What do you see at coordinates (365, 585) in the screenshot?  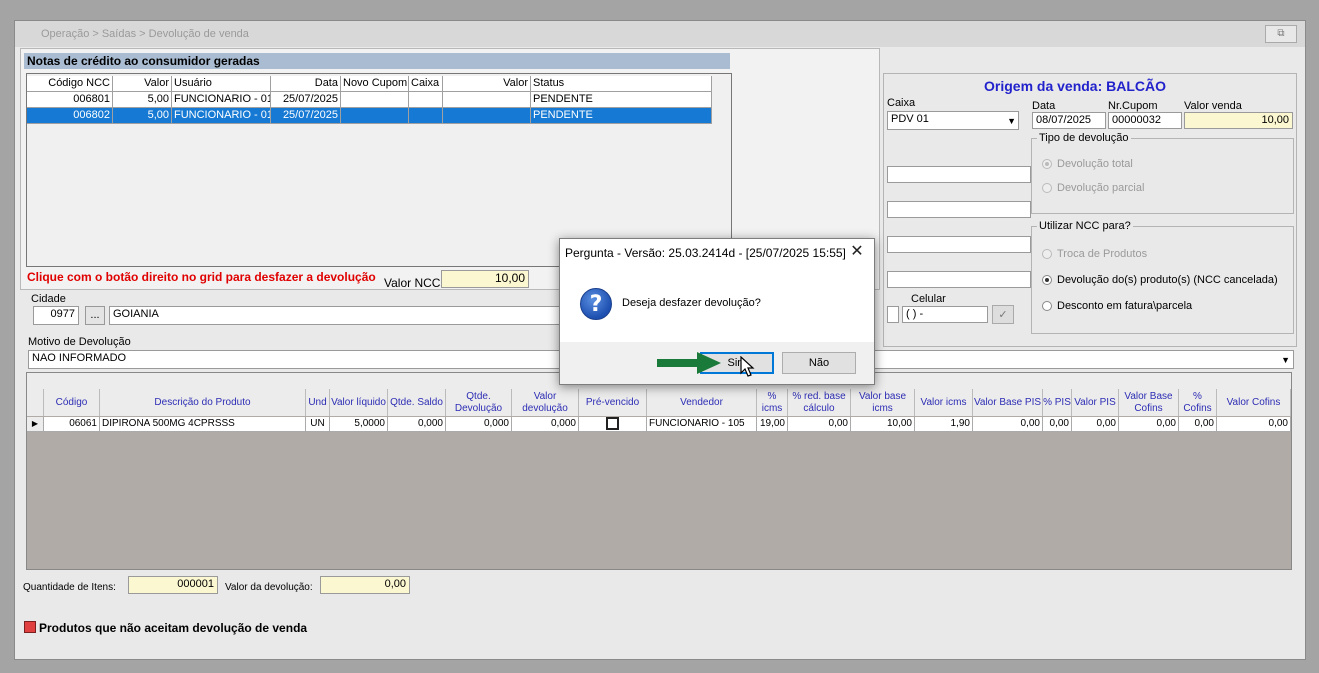 I see `valor-devolucao-field: 0,00` at bounding box center [365, 585].